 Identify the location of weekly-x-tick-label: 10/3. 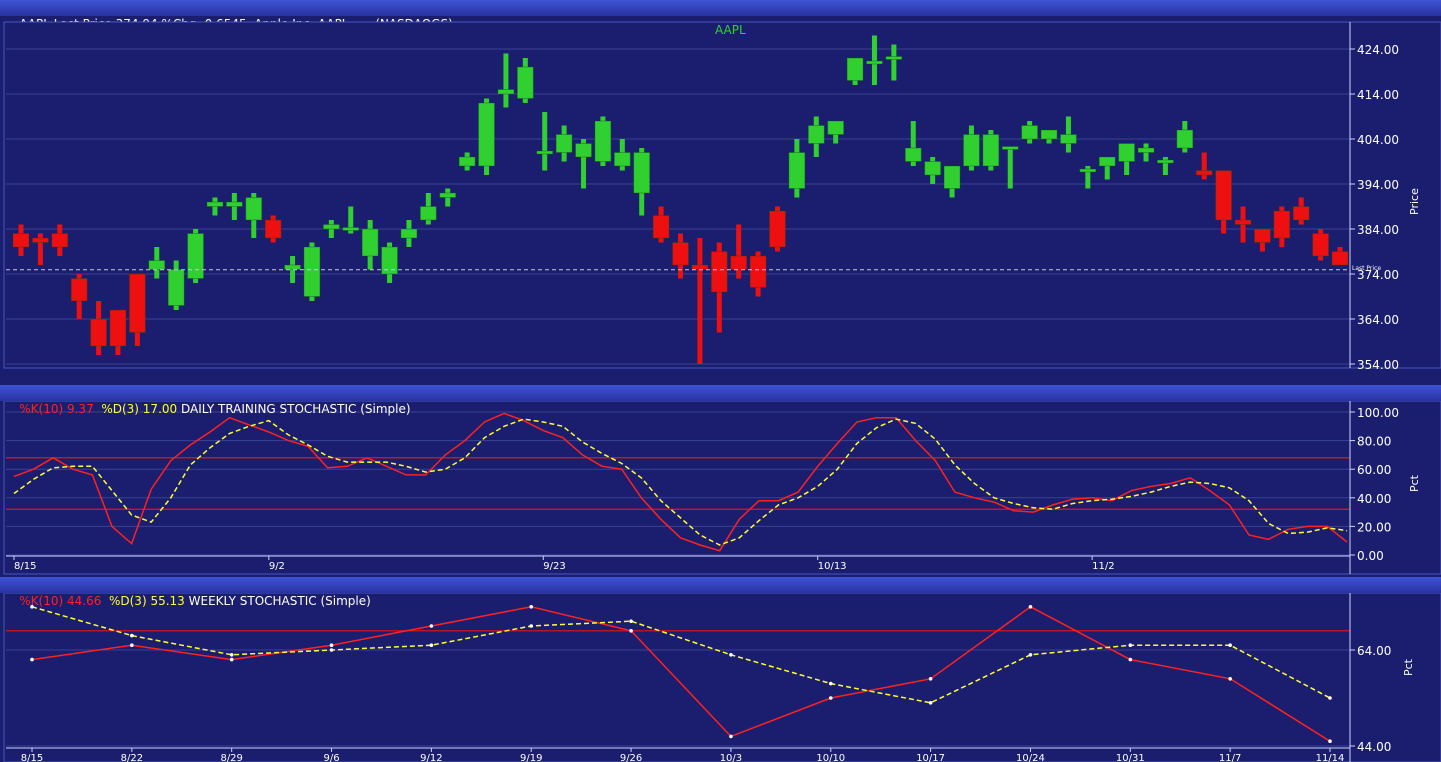
(731, 757).